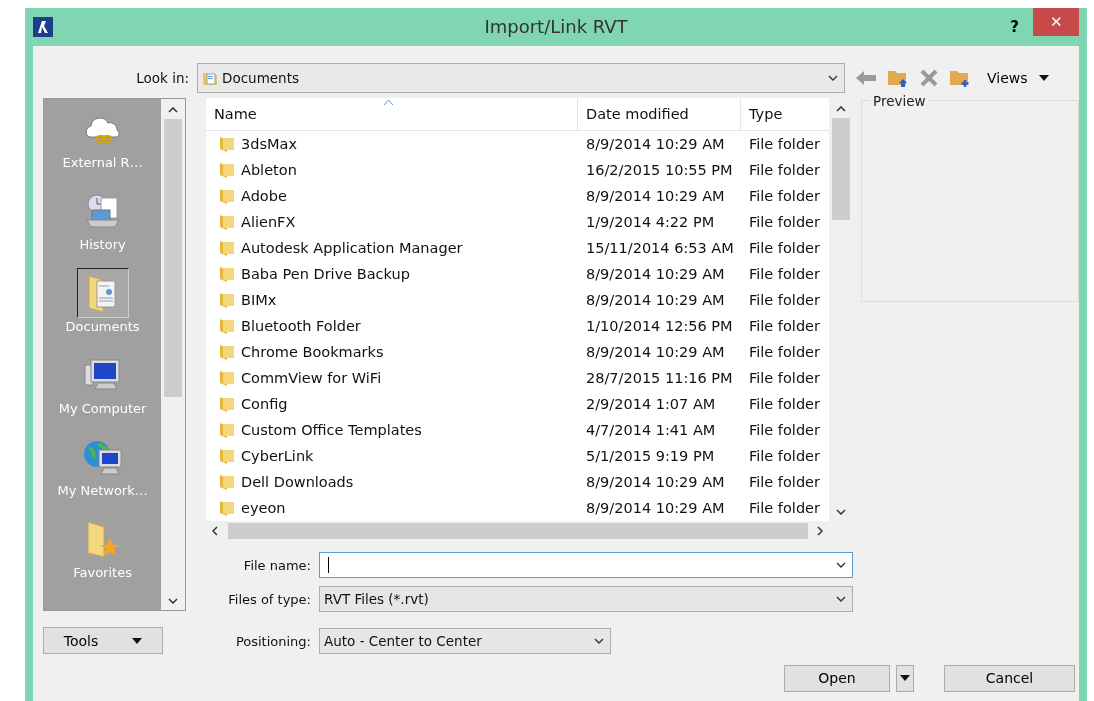 The width and height of the screenshot is (1094, 701). What do you see at coordinates (297, 482) in the screenshot?
I see `file-name: Dell Downloads` at bounding box center [297, 482].